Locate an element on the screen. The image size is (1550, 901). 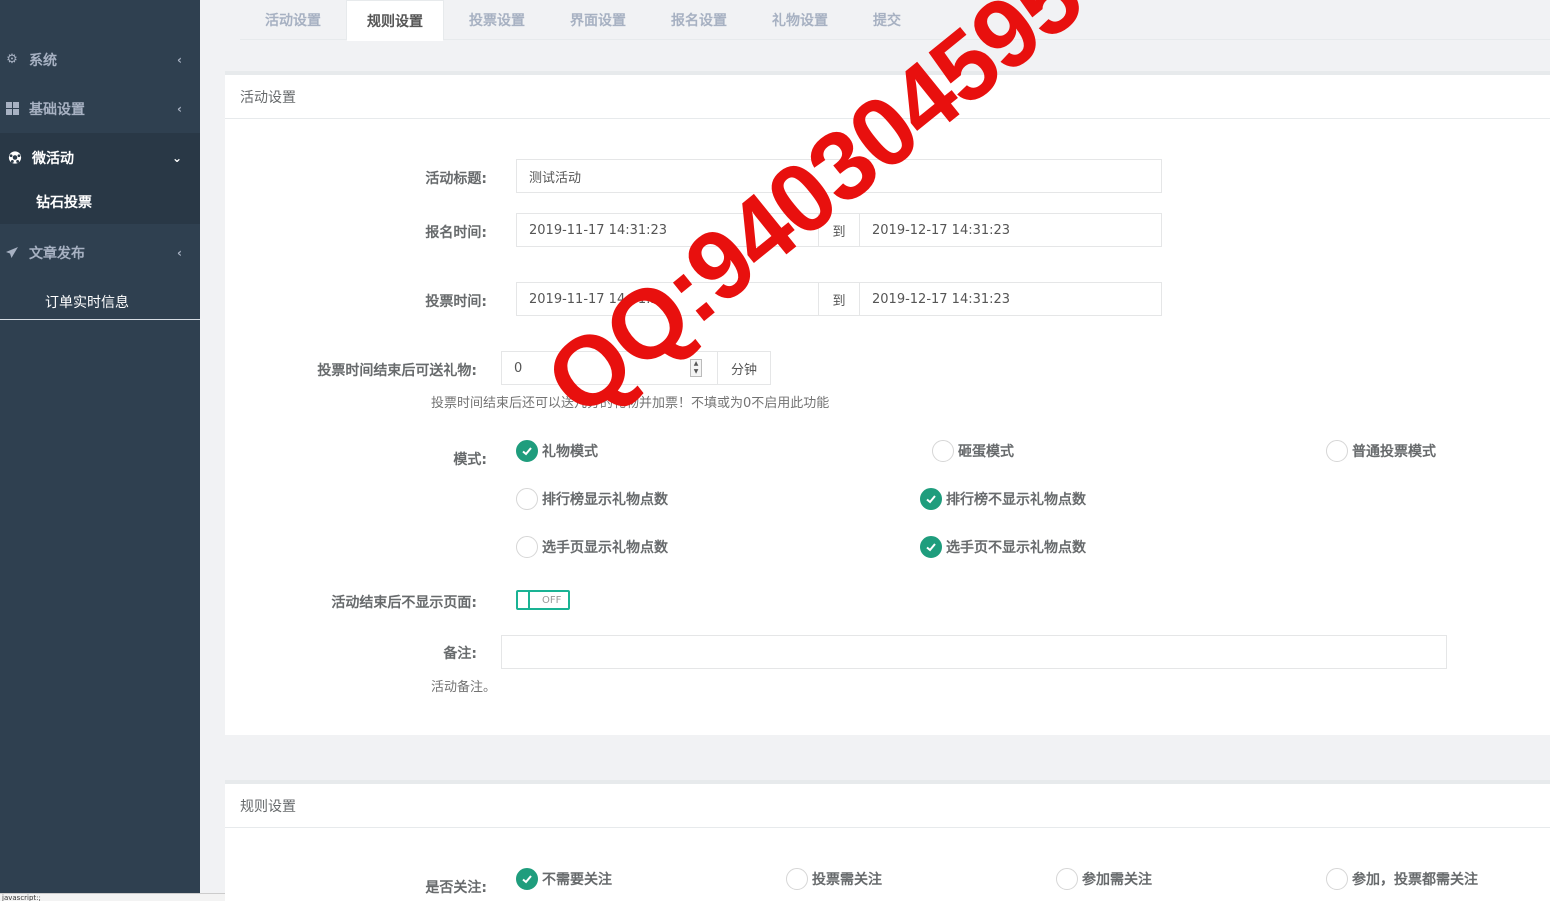
hide-after-end-toggle: OFF is located at coordinates (543, 600).